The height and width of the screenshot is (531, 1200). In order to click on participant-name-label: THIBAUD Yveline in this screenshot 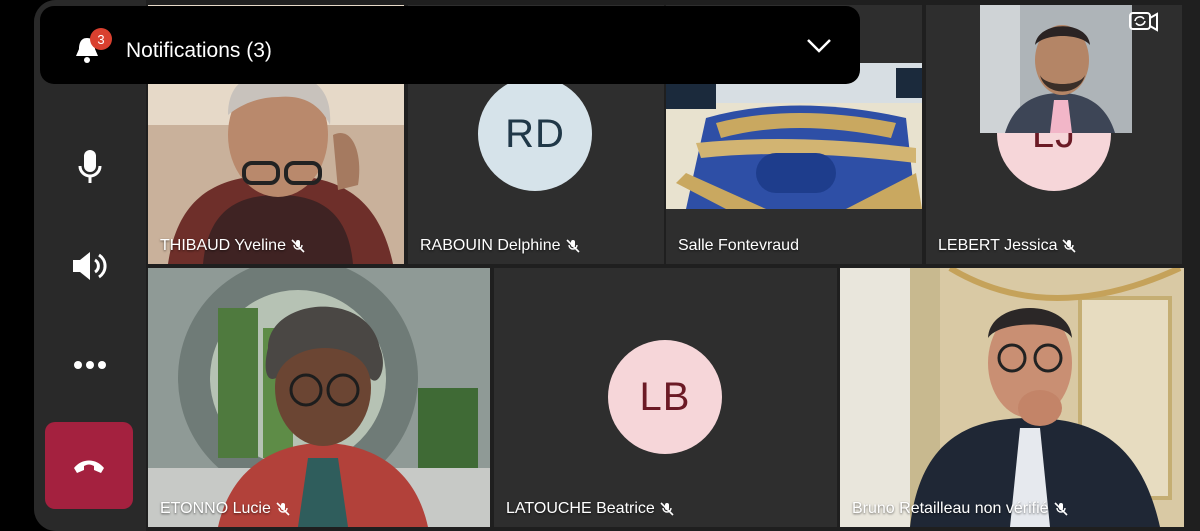, I will do `click(223, 245)`.